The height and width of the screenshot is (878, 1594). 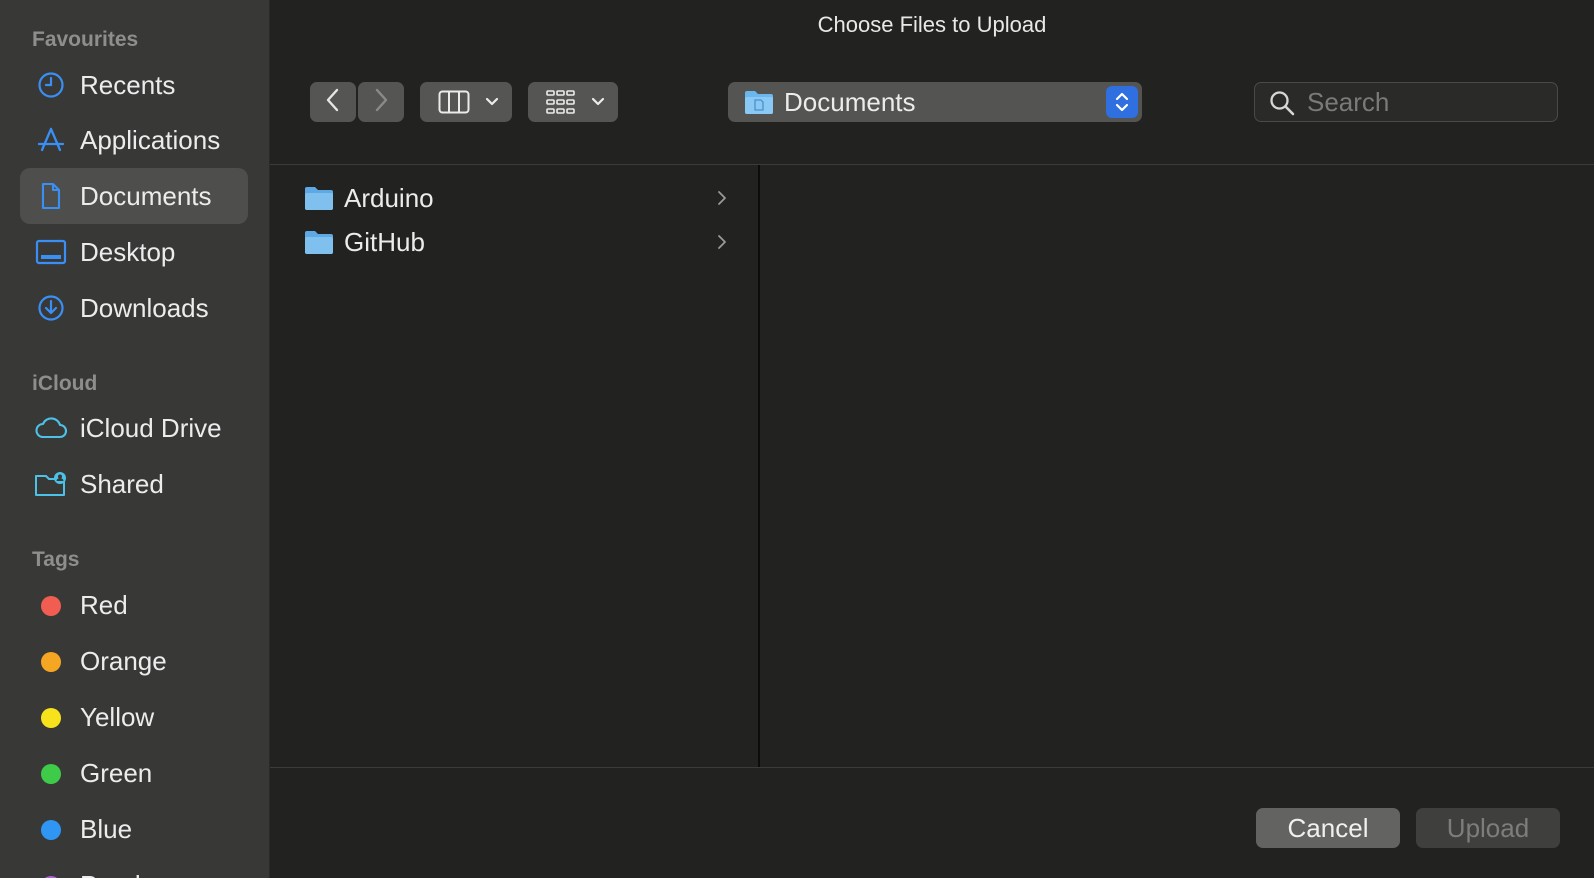 What do you see at coordinates (51, 428) in the screenshot?
I see `cloud-icon` at bounding box center [51, 428].